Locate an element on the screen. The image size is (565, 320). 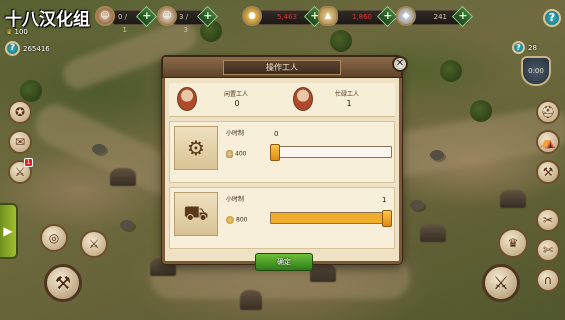
scissors-icon: ✄ is located at coordinates (548, 250).